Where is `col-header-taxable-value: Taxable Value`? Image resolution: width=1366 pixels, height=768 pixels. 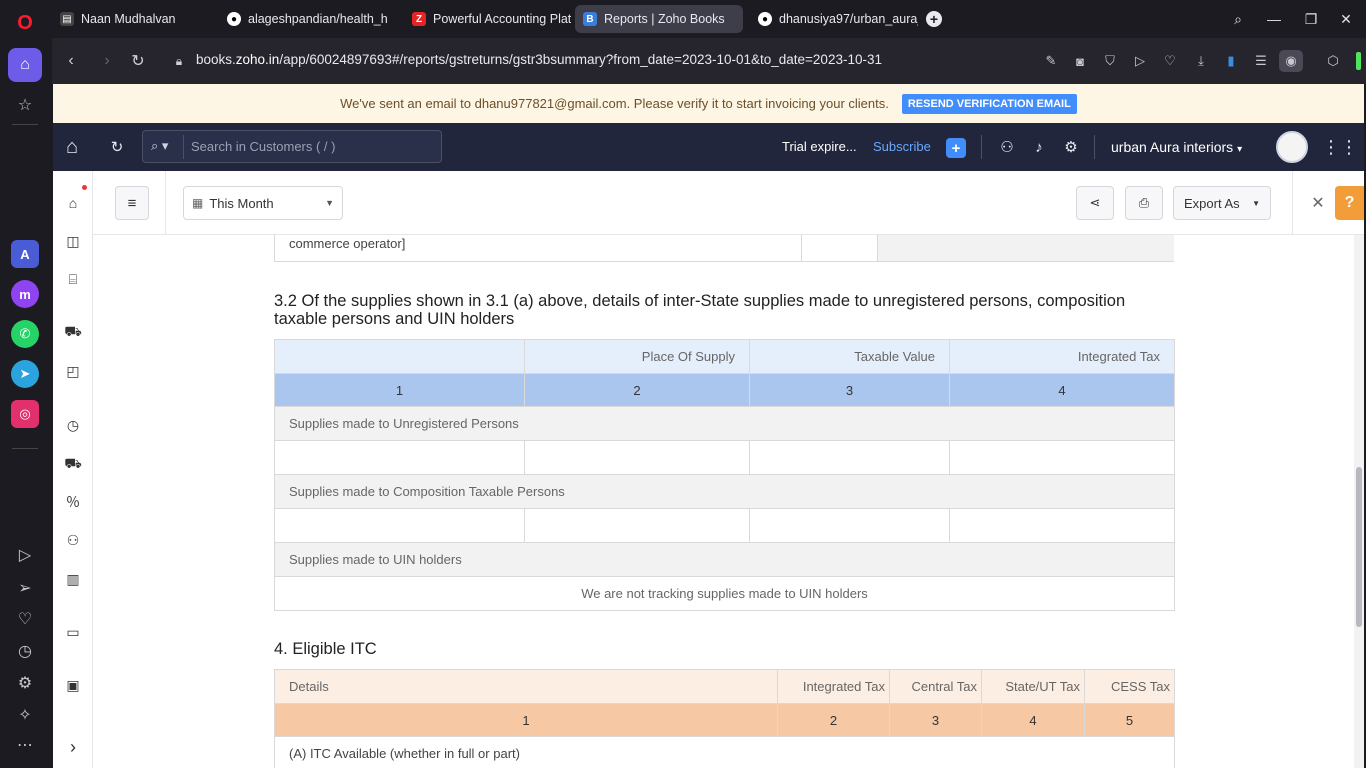 col-header-taxable-value: Taxable Value is located at coordinates (849, 356).